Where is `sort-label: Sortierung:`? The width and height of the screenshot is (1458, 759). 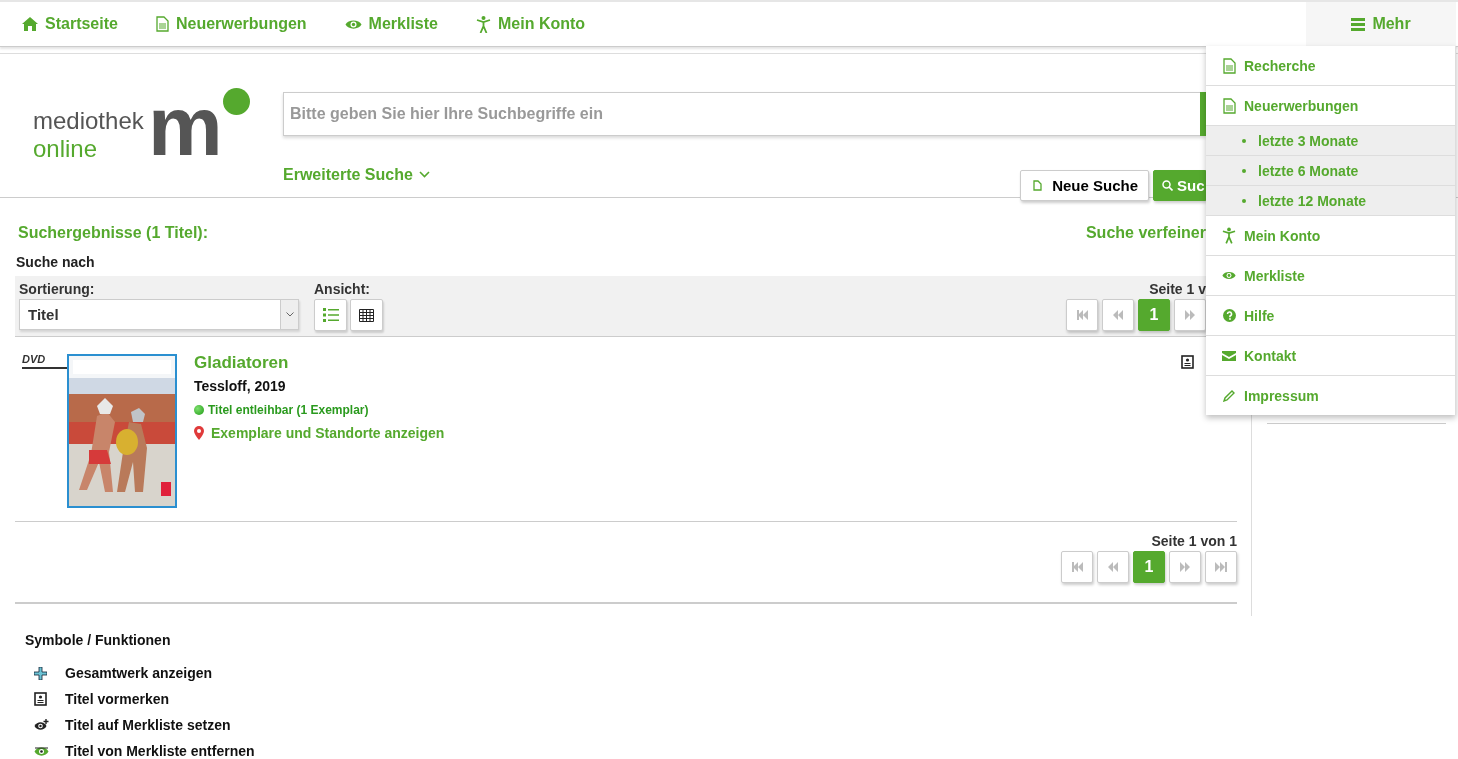 sort-label: Sortierung: is located at coordinates (57, 289).